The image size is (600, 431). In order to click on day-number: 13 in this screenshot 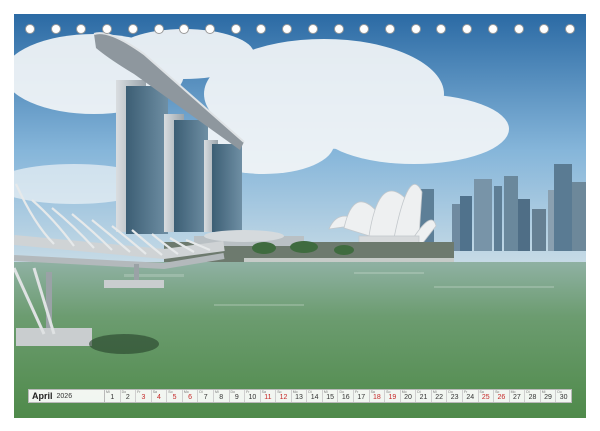, I will do `click(299, 397)`.